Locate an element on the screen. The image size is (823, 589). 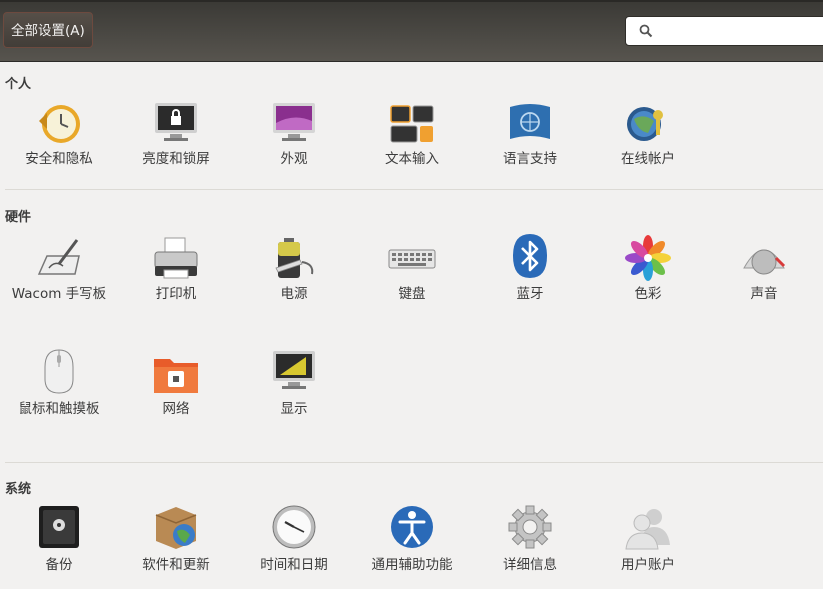
section-title-personal: 个人 is located at coordinates (18, 84).